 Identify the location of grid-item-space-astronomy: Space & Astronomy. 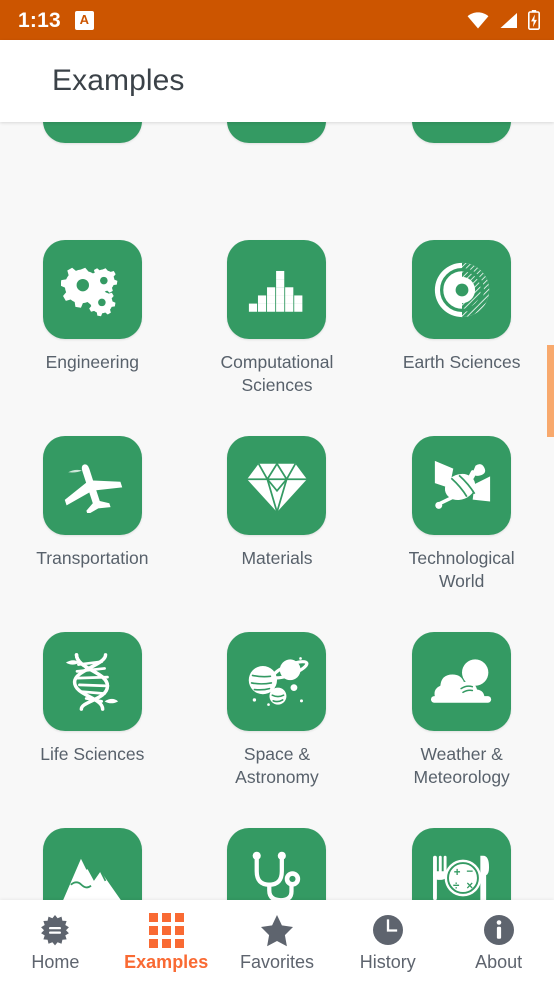
(277, 703).